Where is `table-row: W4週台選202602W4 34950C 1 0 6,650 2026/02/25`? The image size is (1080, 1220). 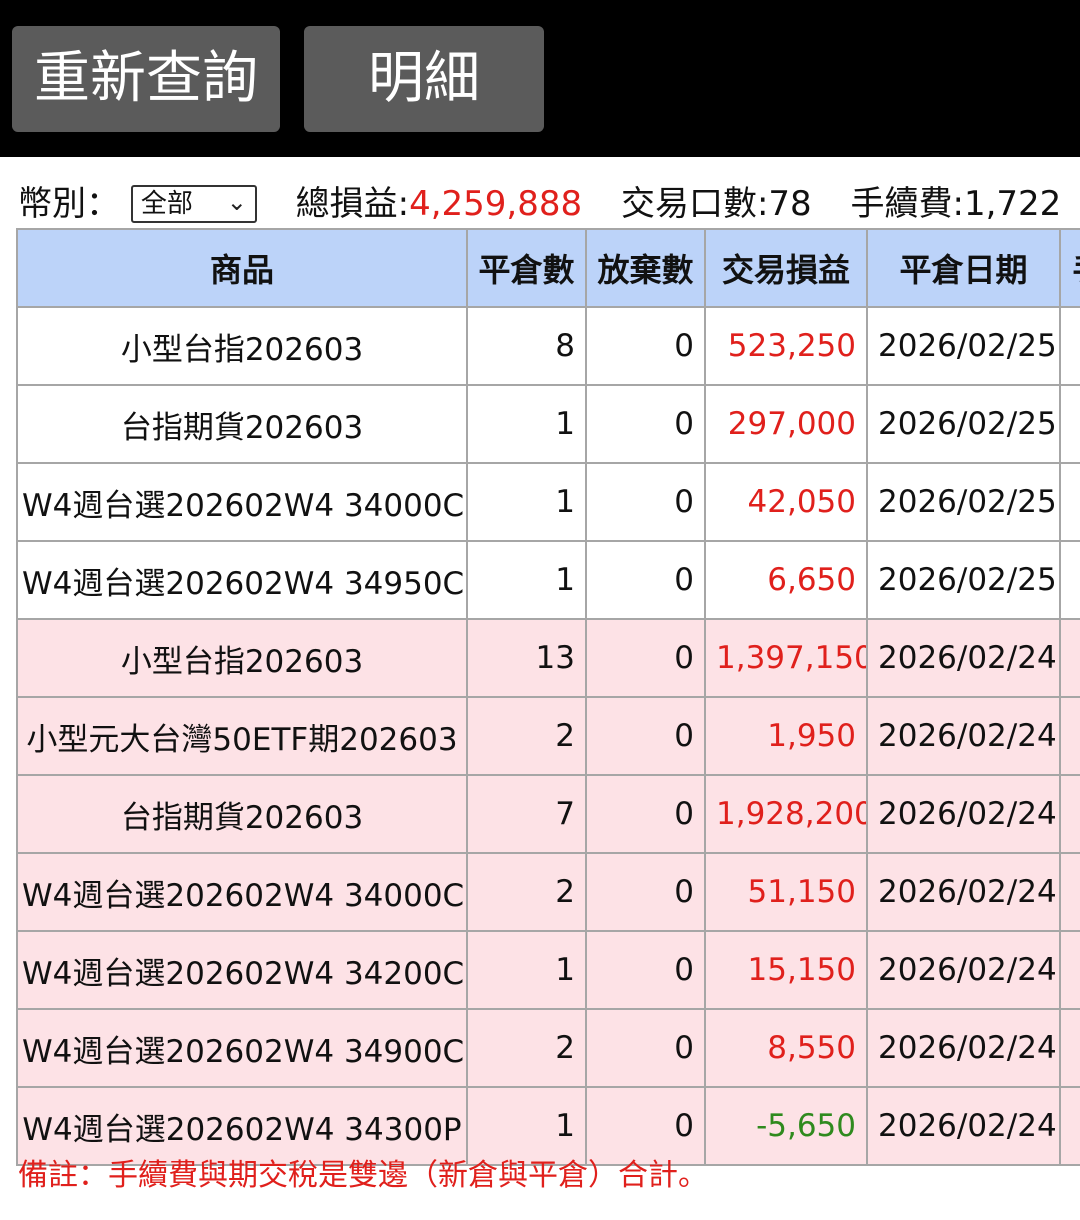 table-row: W4週台選202602W4 34950C 1 0 6,650 2026/02/25 is located at coordinates (548, 580).